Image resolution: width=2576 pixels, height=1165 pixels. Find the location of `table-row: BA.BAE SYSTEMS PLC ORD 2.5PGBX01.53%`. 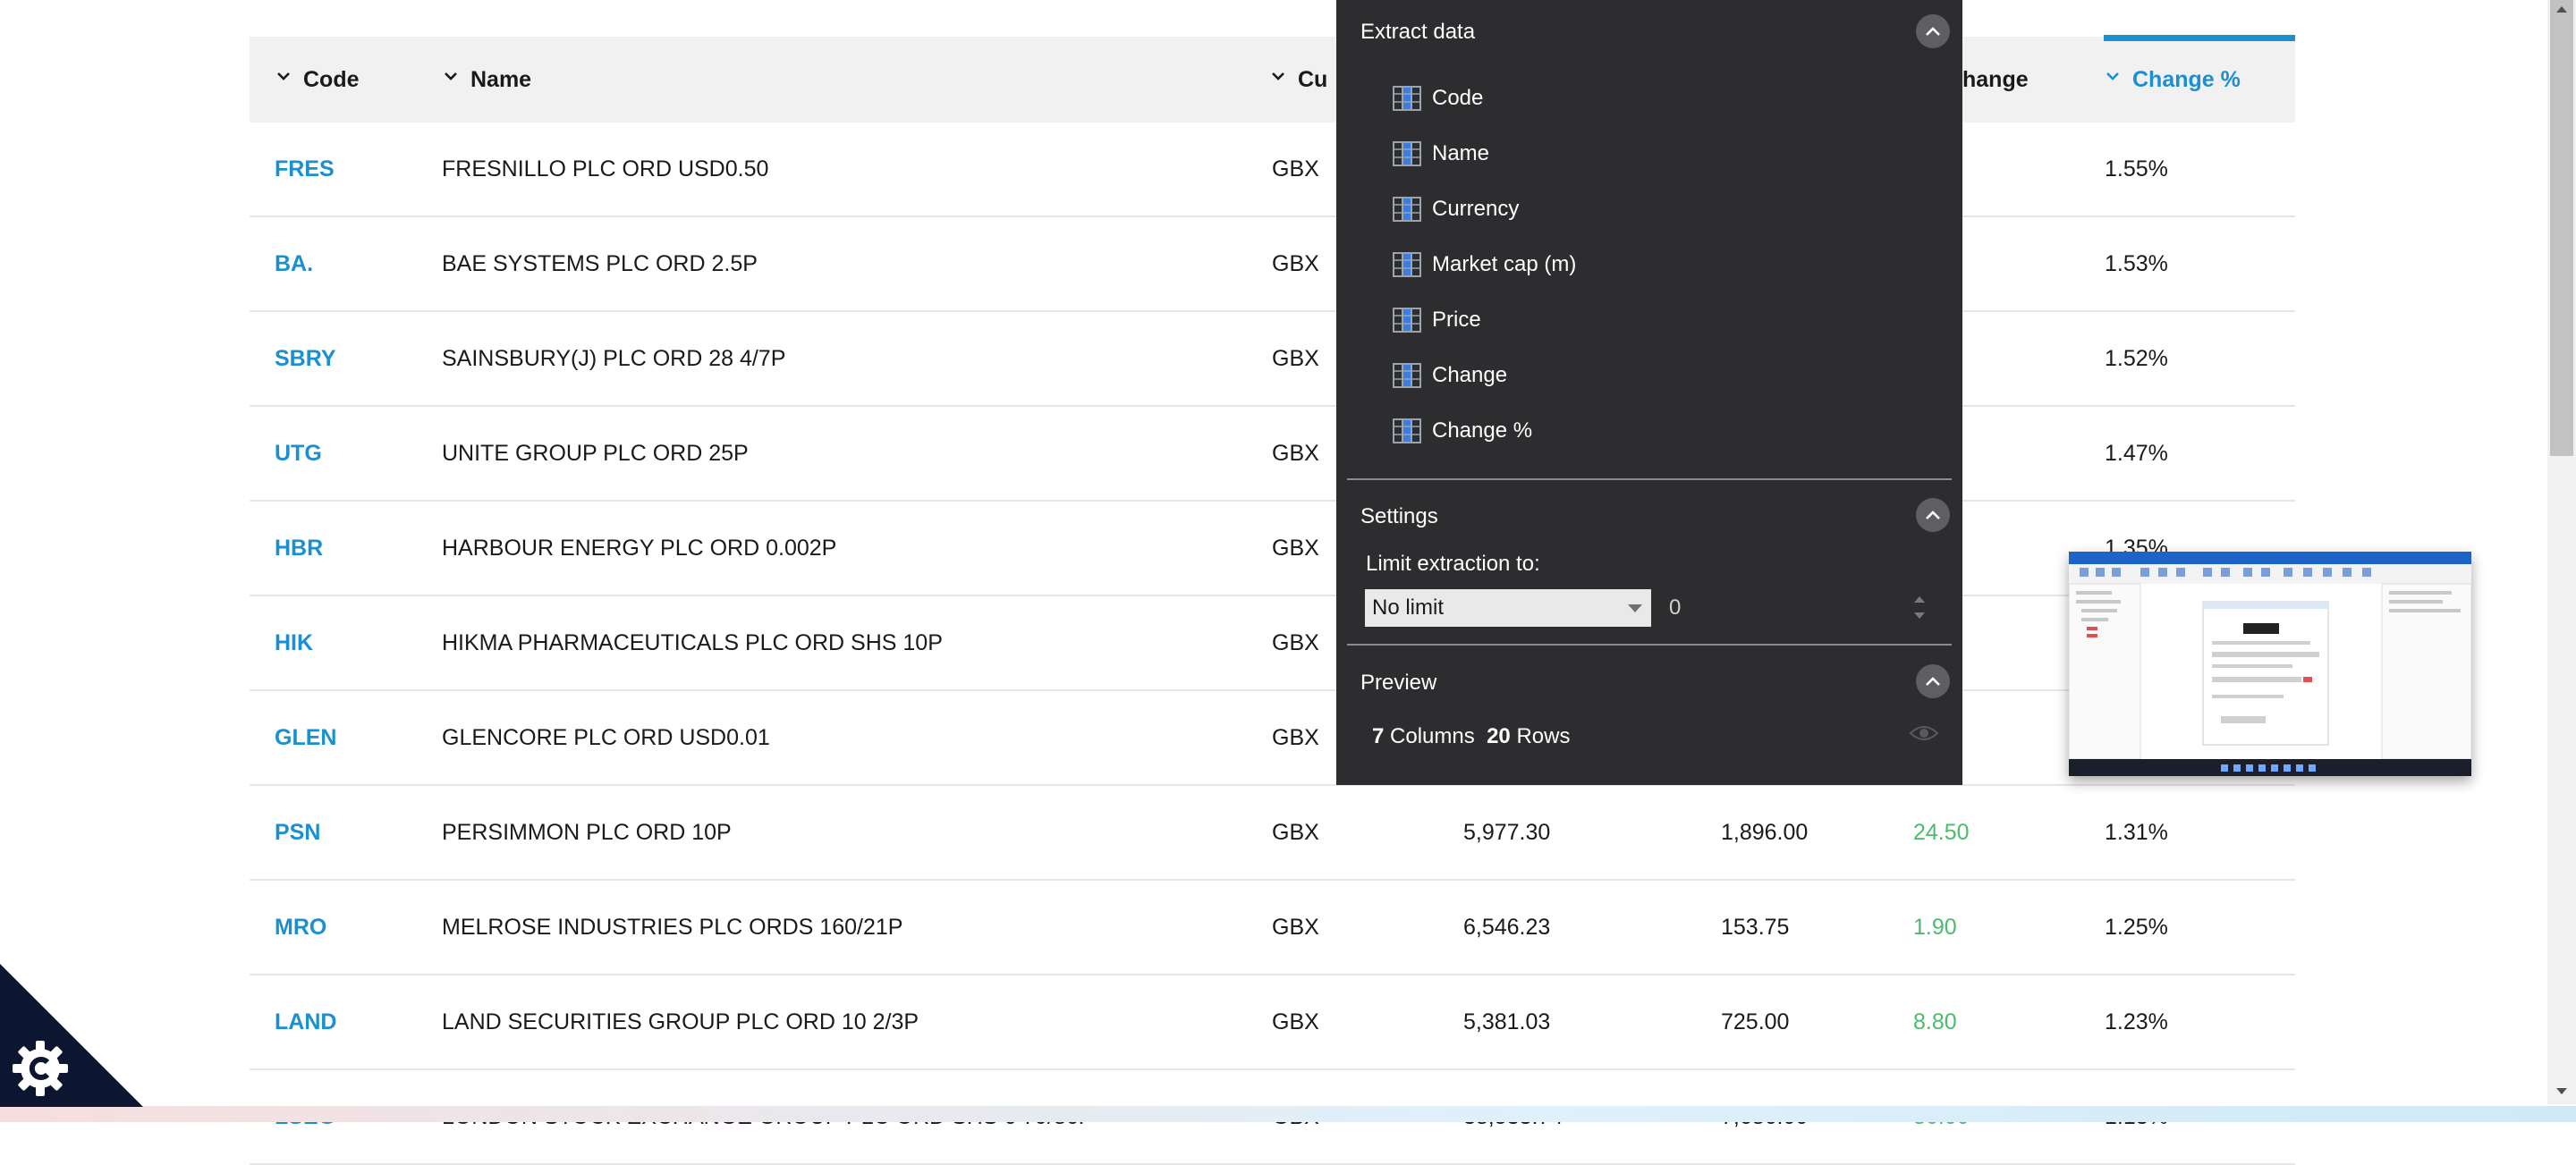

table-row: BA.BAE SYSTEMS PLC ORD 2.5PGBX01.53% is located at coordinates (1272, 265).